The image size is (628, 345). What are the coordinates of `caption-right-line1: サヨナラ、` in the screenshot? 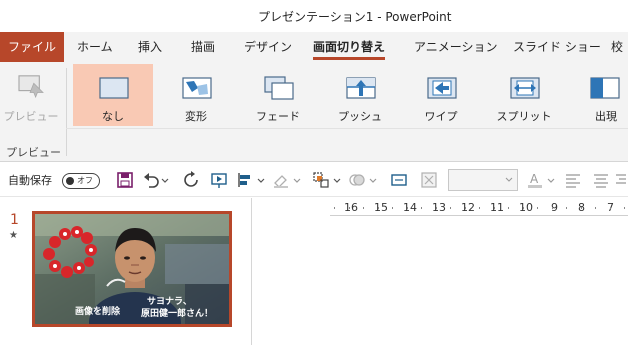 It's located at (169, 301).